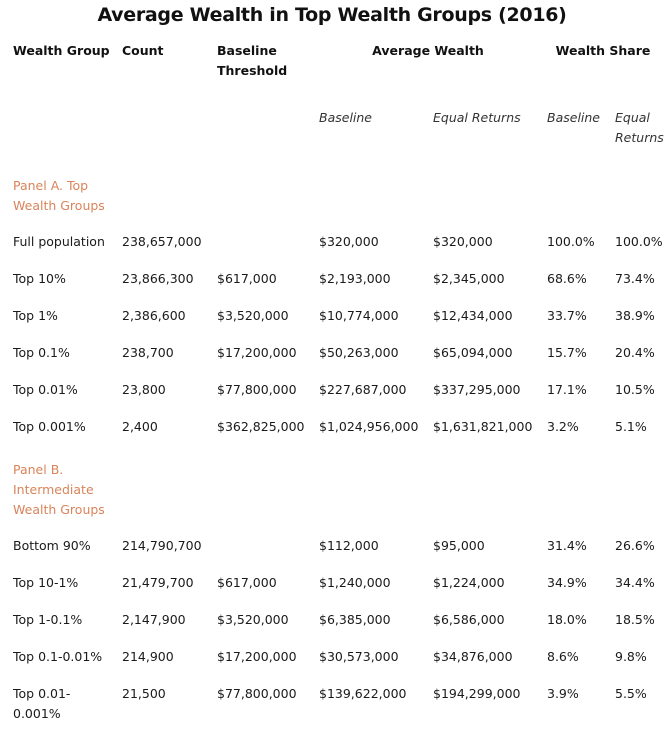 This screenshot has height=733, width=664. What do you see at coordinates (45, 389) in the screenshot?
I see `cell-wealth-group: Top 0.01%` at bounding box center [45, 389].